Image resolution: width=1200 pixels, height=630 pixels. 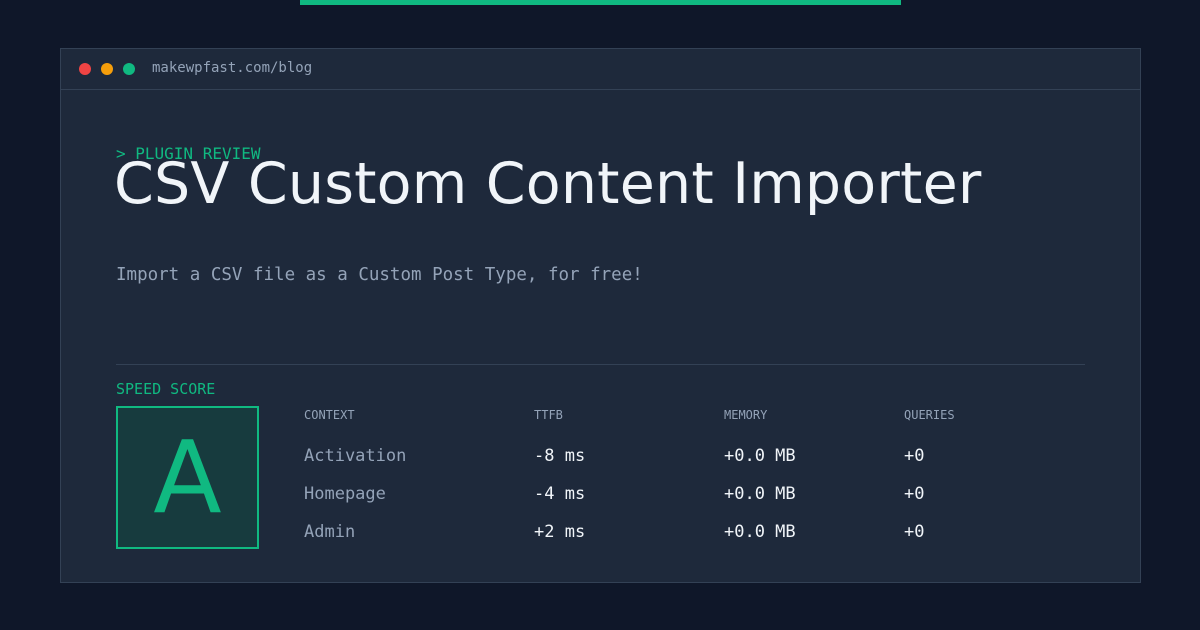 I want to click on maximize-dot-icon, so click(x=129, y=69).